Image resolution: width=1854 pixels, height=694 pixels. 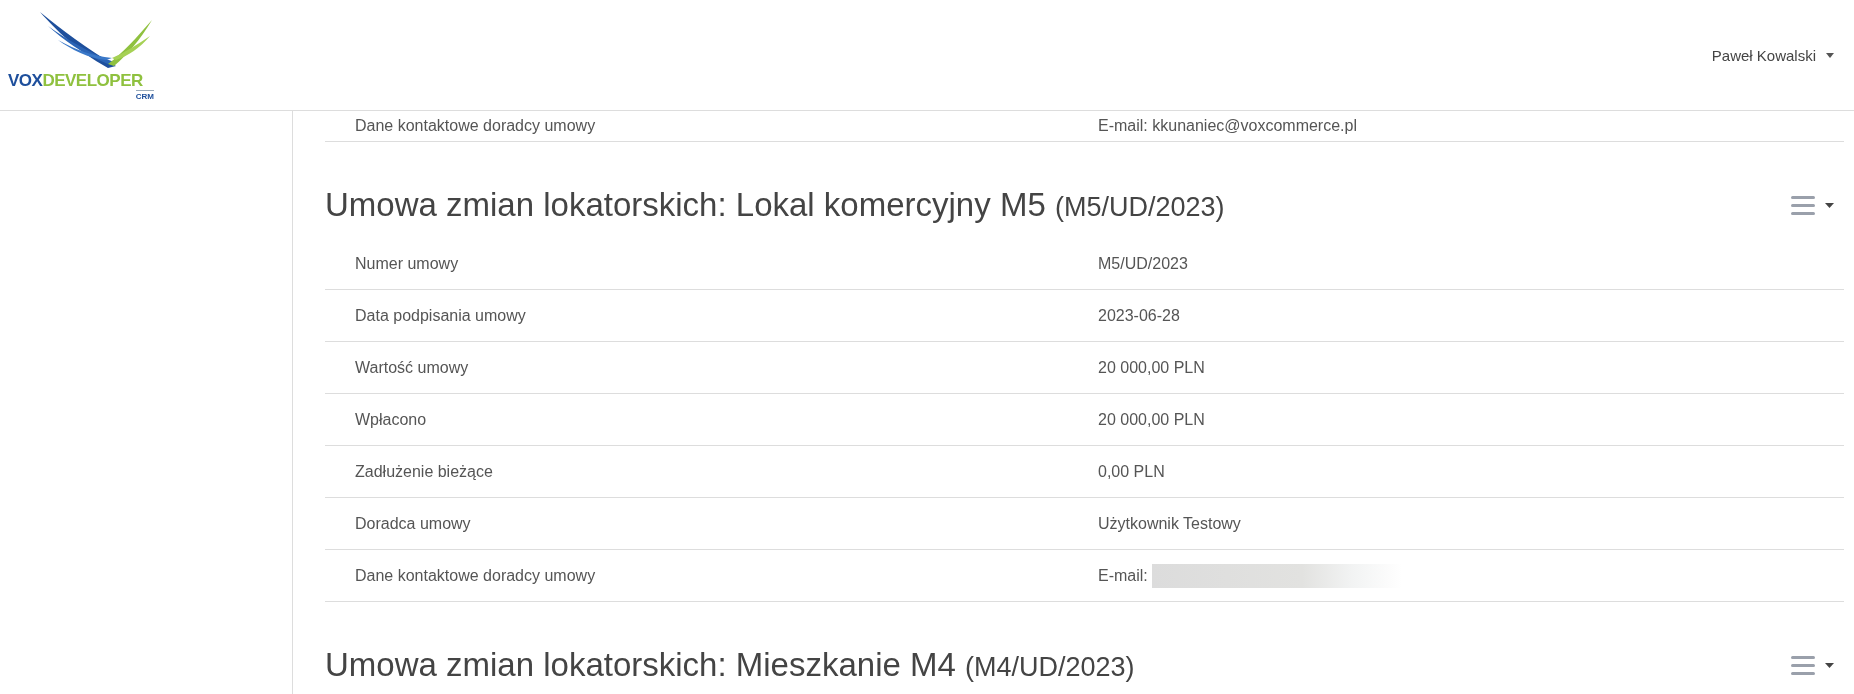 What do you see at coordinates (75, 80) in the screenshot?
I see `logo-text: VOXDEVELOPER` at bounding box center [75, 80].